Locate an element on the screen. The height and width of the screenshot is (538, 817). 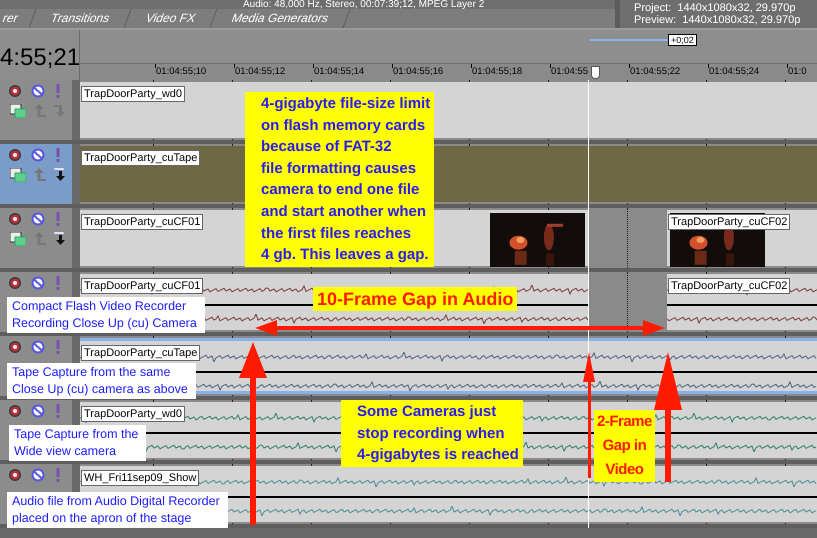
ruler-label: 01:04:55;22 is located at coordinates (655, 72).